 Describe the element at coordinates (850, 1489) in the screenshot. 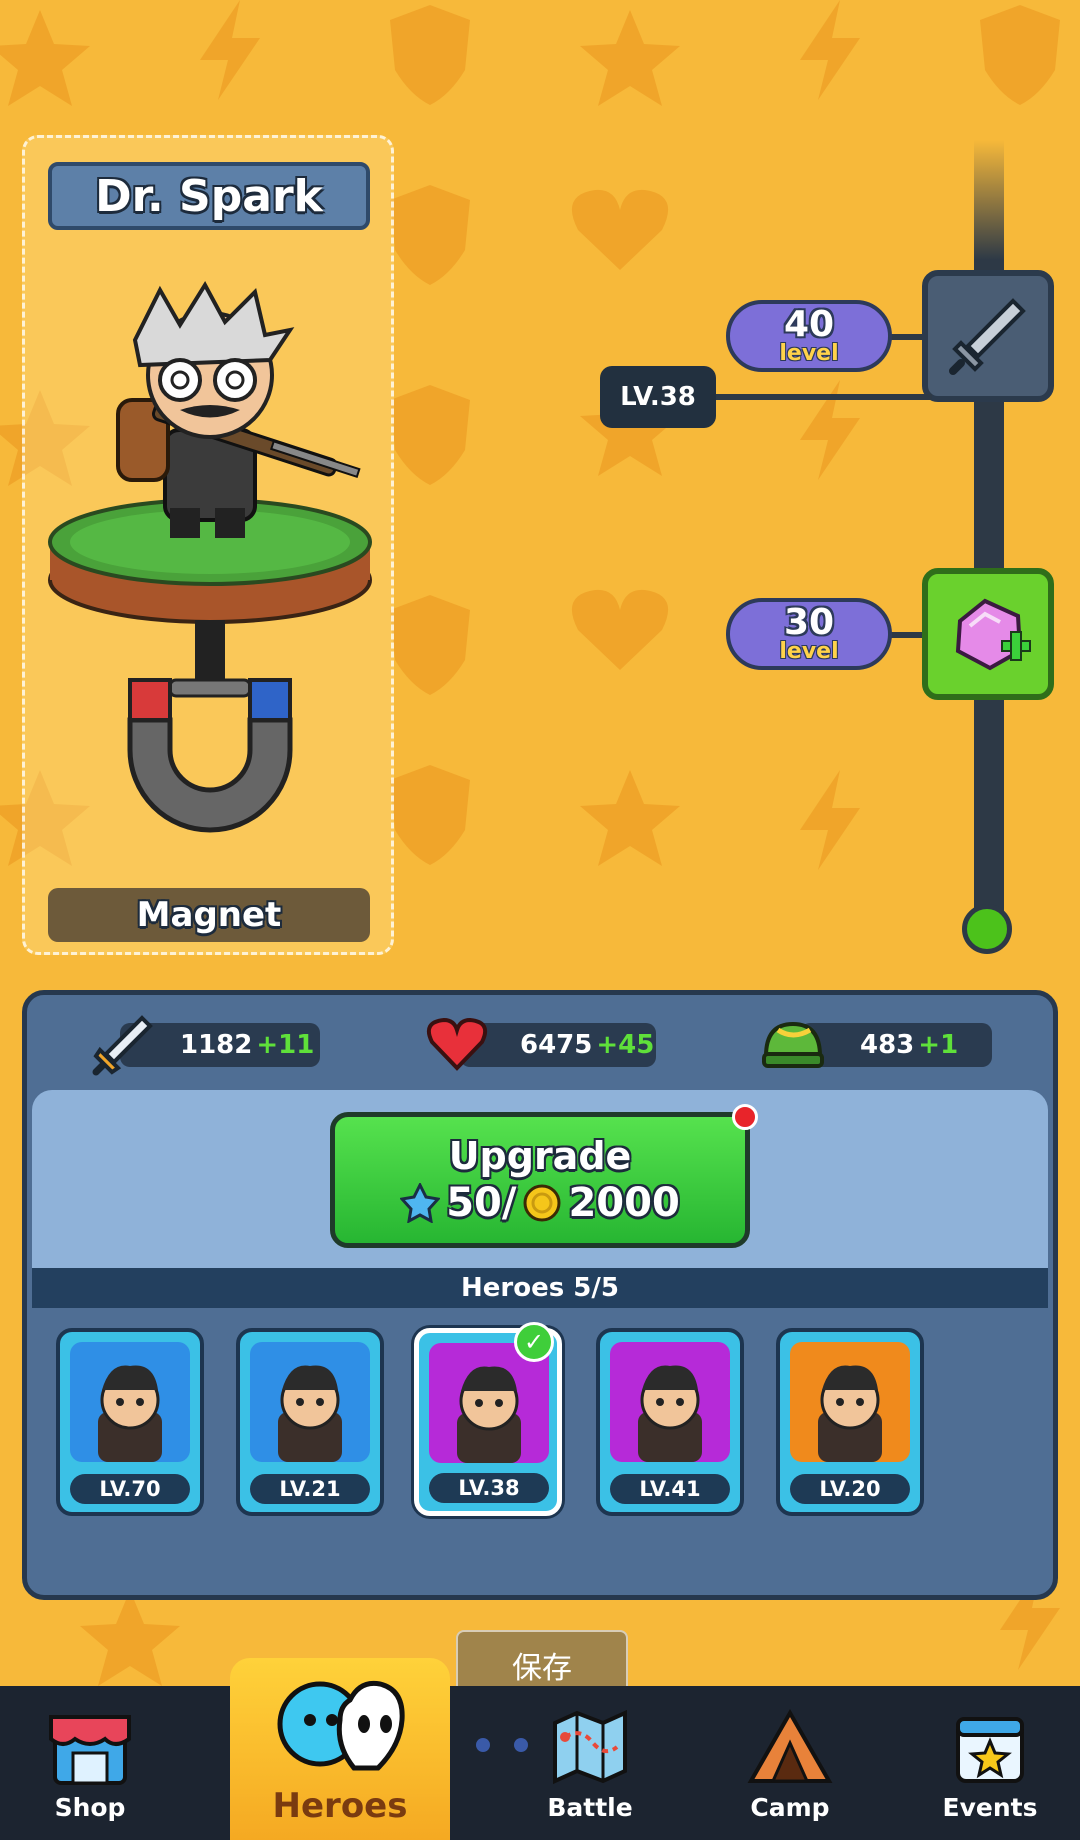

I see `hero-level: LV.20` at that location.